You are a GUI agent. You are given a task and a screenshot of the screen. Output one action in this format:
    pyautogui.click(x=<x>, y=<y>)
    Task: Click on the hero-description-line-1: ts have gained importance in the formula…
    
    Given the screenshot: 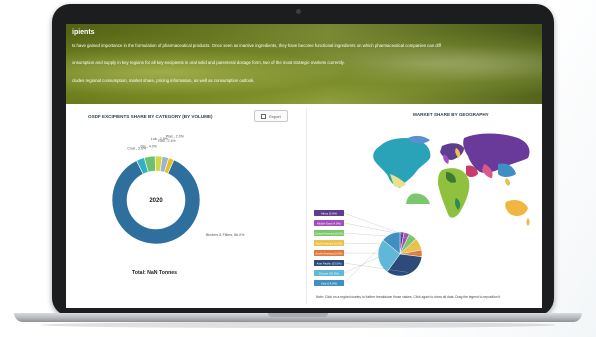 What is the action you would take?
    pyautogui.click(x=256, y=45)
    